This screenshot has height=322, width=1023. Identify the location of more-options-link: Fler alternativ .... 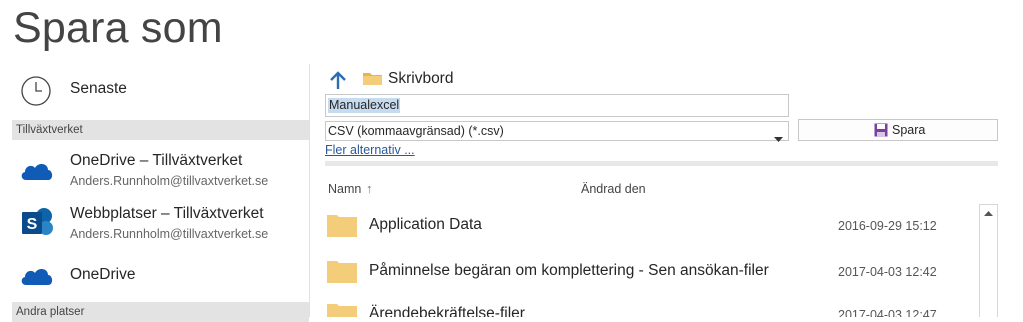
(370, 150).